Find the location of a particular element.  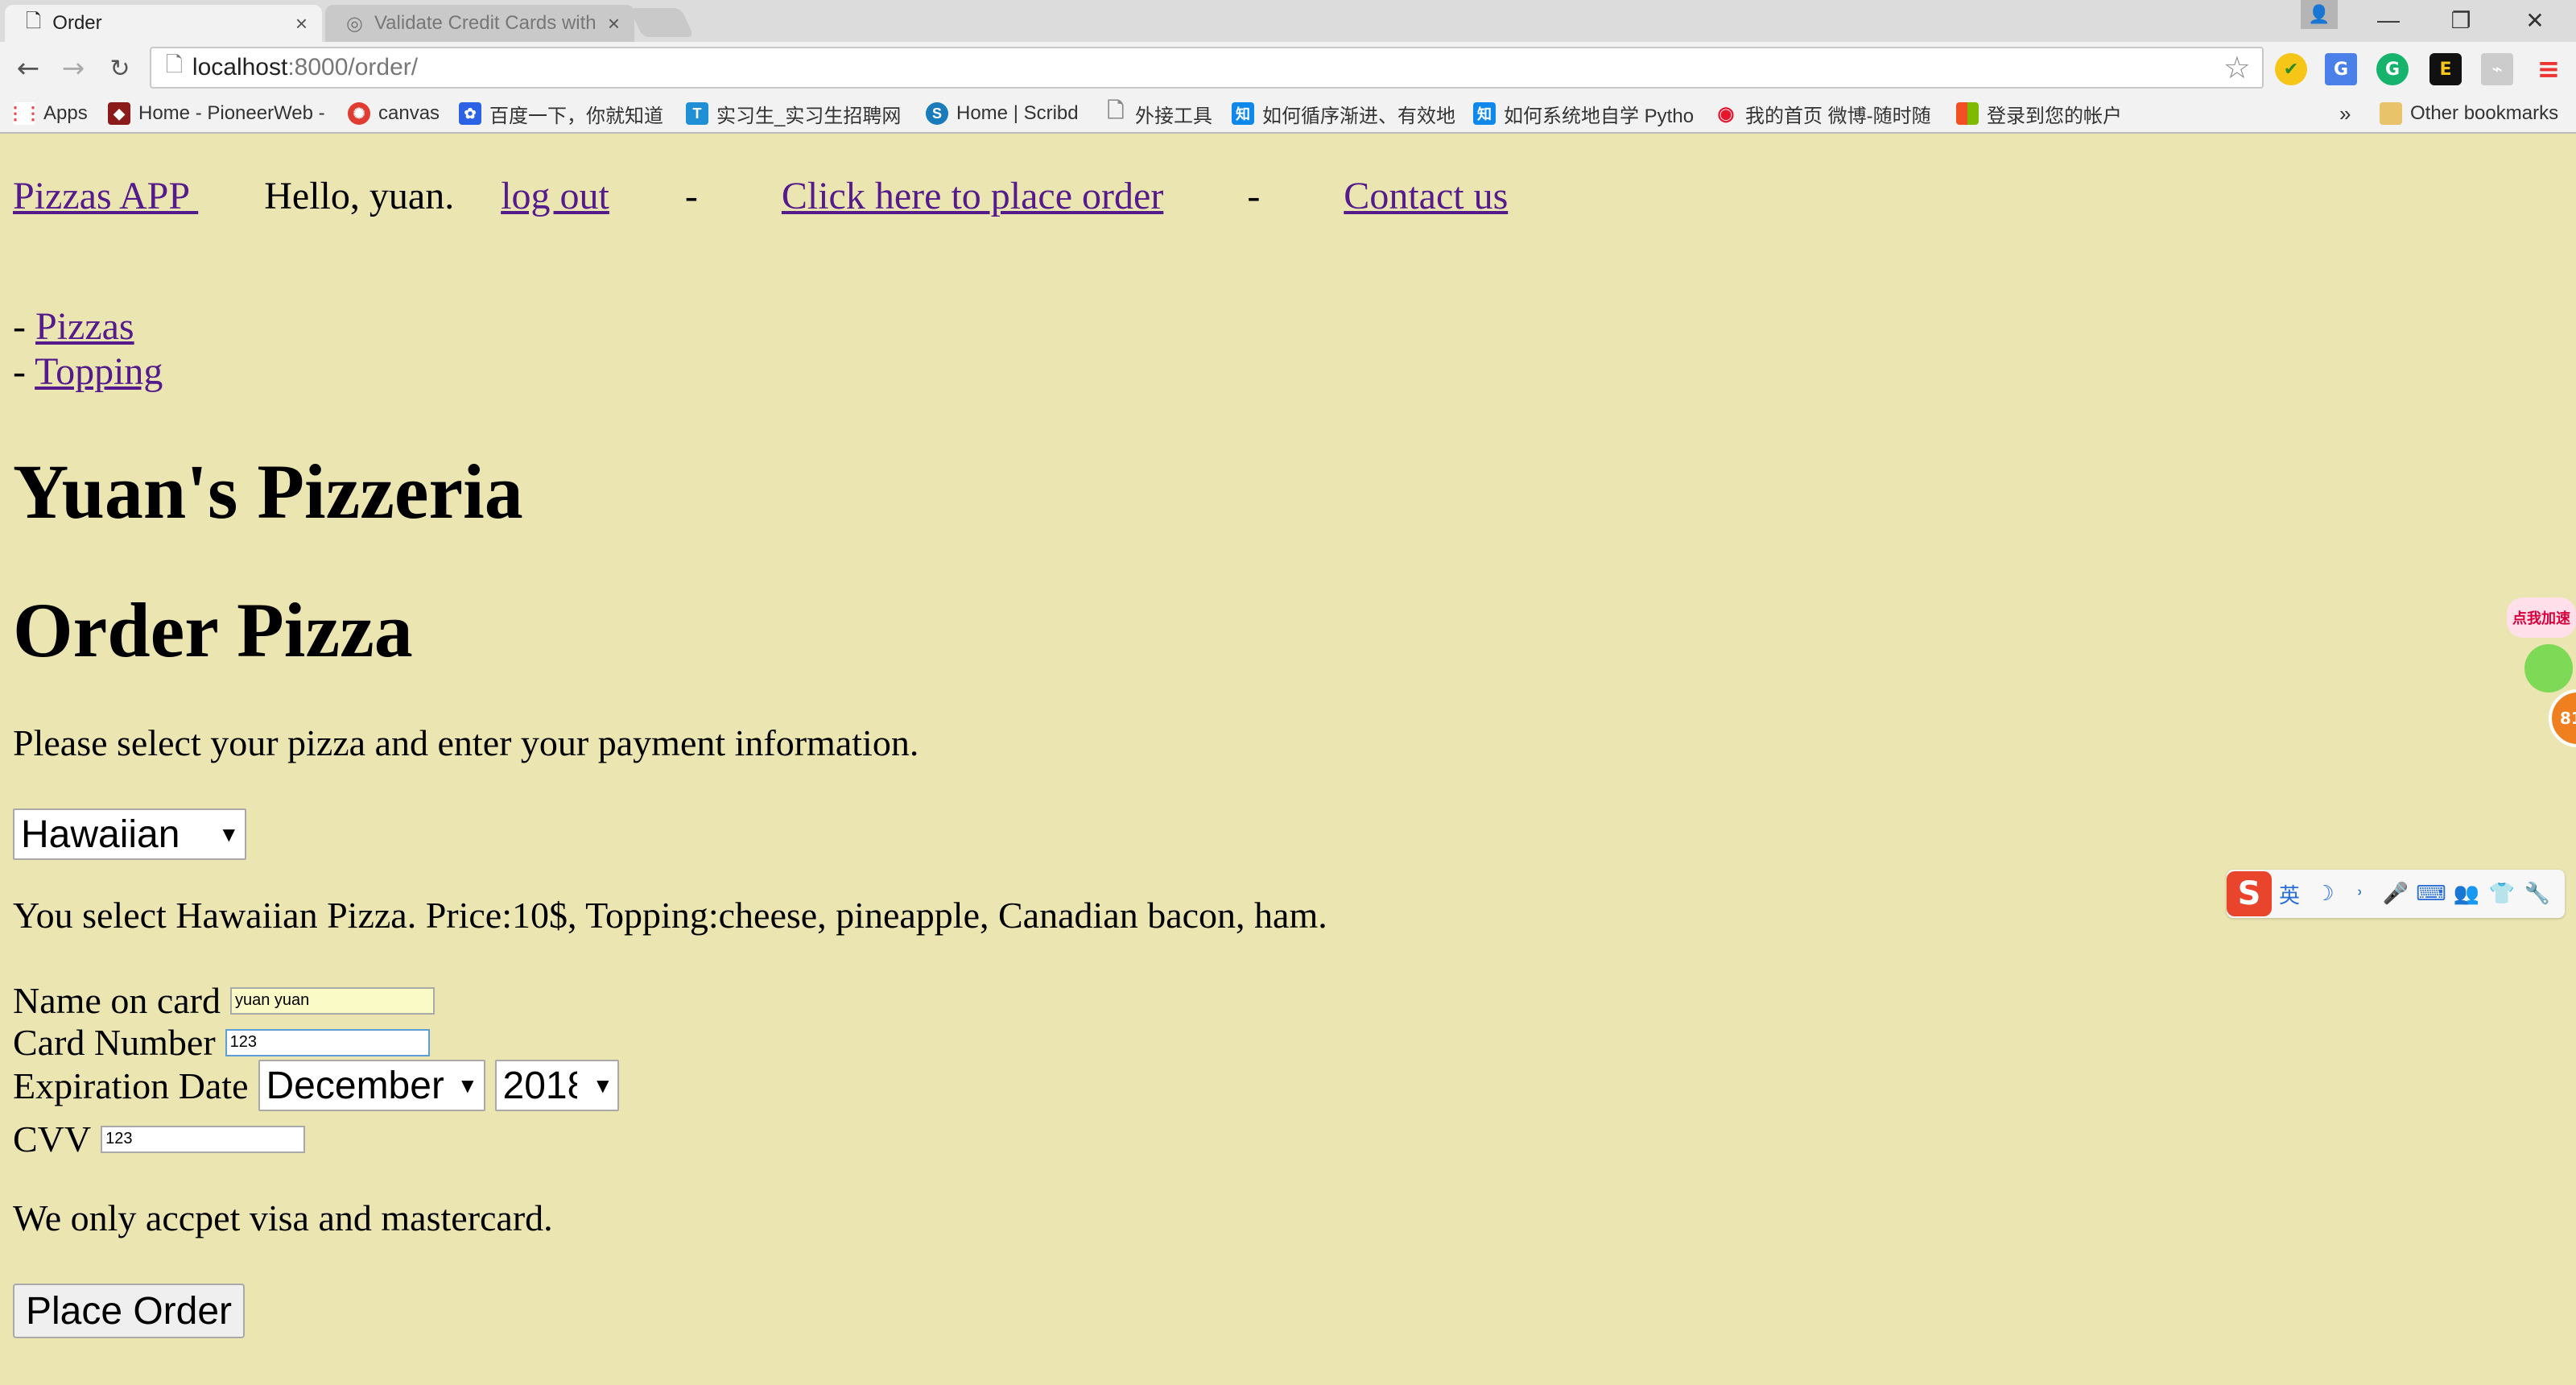

close-window-button: ✕ is located at coordinates (2535, 20).